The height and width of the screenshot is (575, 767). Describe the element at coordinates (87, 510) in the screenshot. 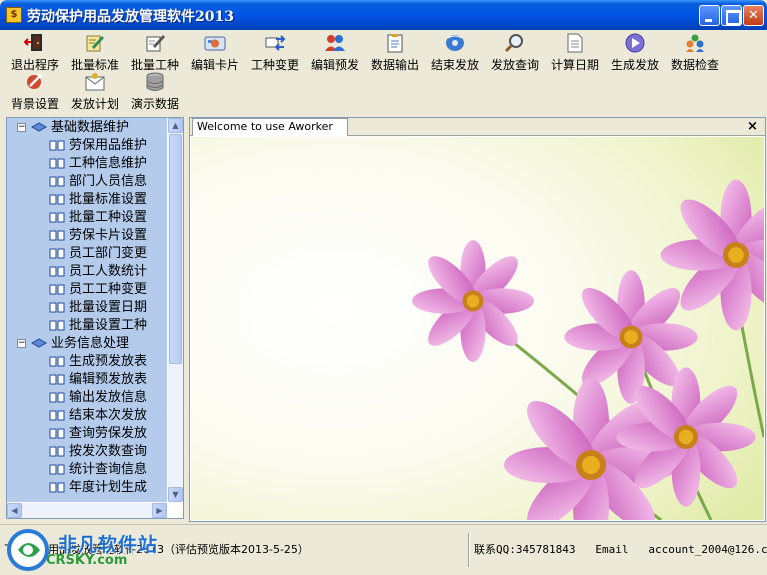

I see `tree-horizontal-scrollbar: ◀ ▶` at that location.